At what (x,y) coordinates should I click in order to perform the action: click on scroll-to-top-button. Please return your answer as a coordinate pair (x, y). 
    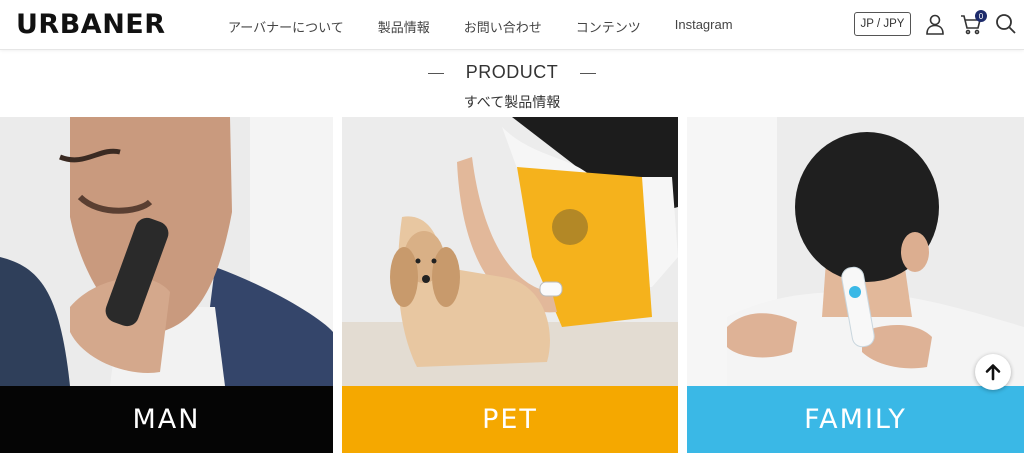
    Looking at the image, I should click on (993, 372).